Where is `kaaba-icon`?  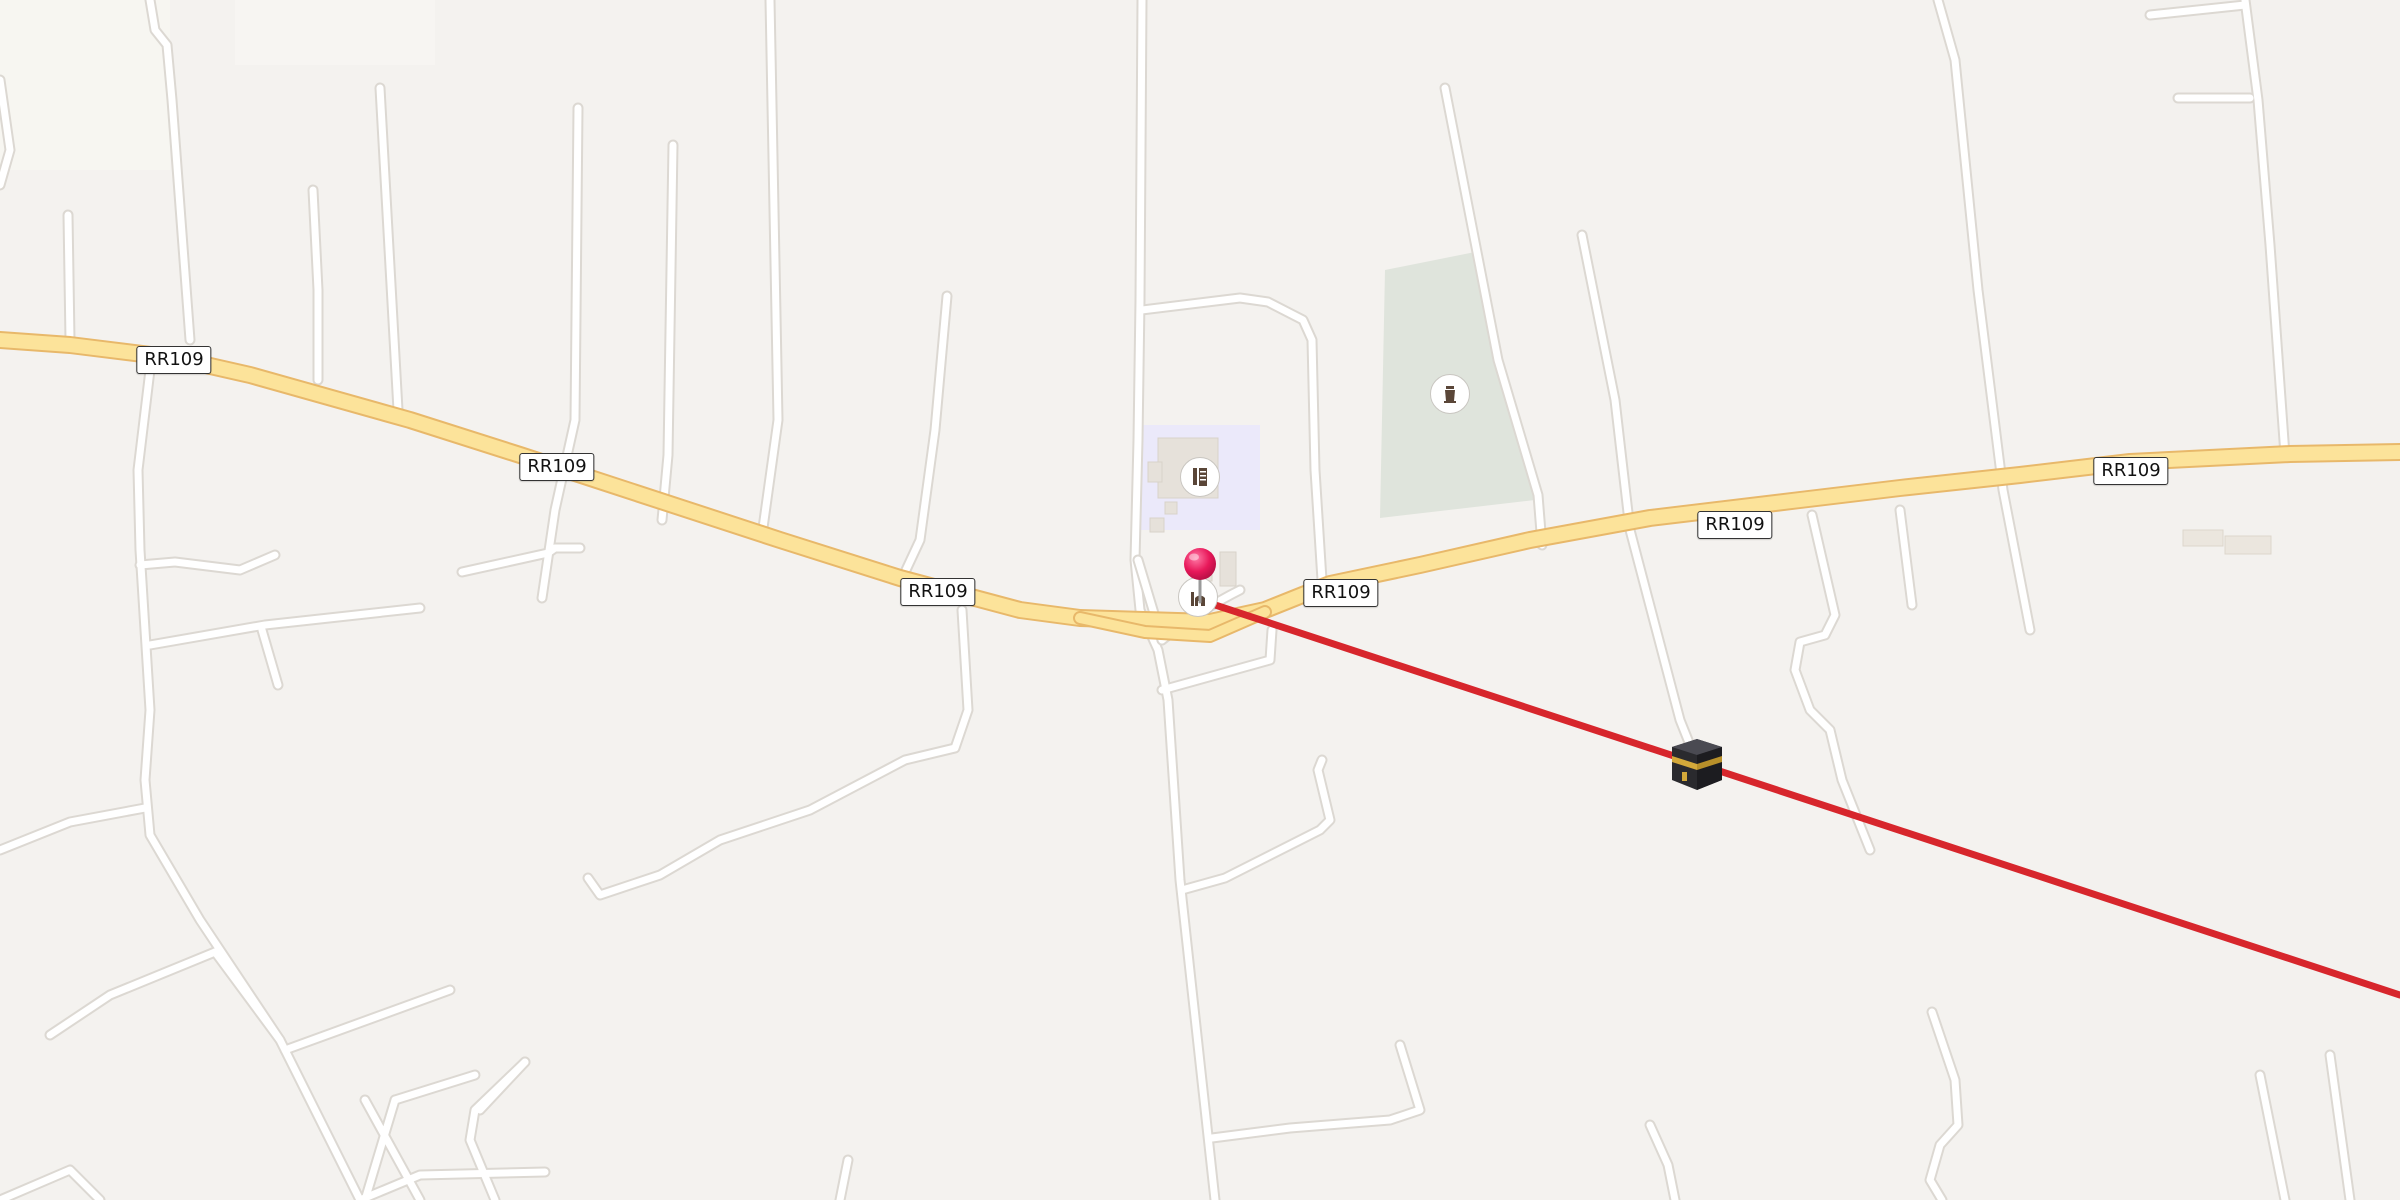
kaaba-icon is located at coordinates (1697, 765).